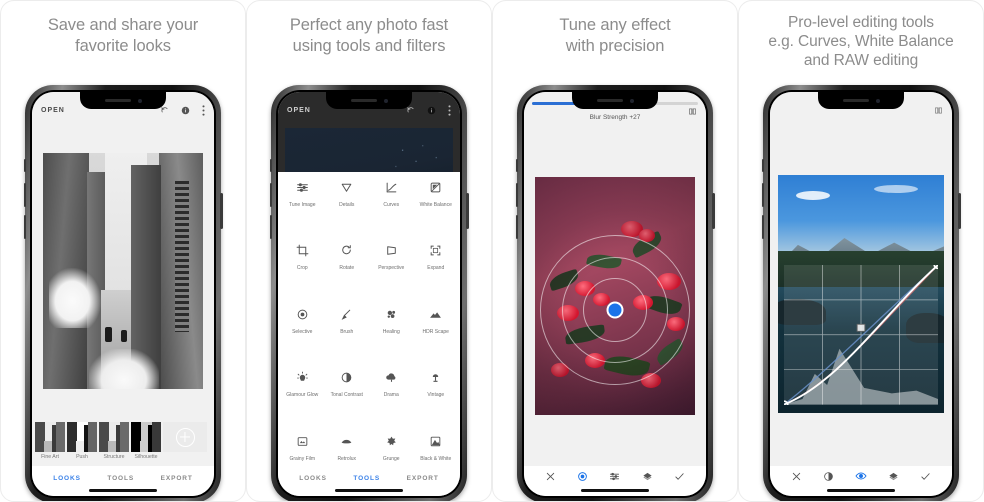  What do you see at coordinates (435, 331) in the screenshot?
I see `tool-label: HDR Scape` at bounding box center [435, 331].